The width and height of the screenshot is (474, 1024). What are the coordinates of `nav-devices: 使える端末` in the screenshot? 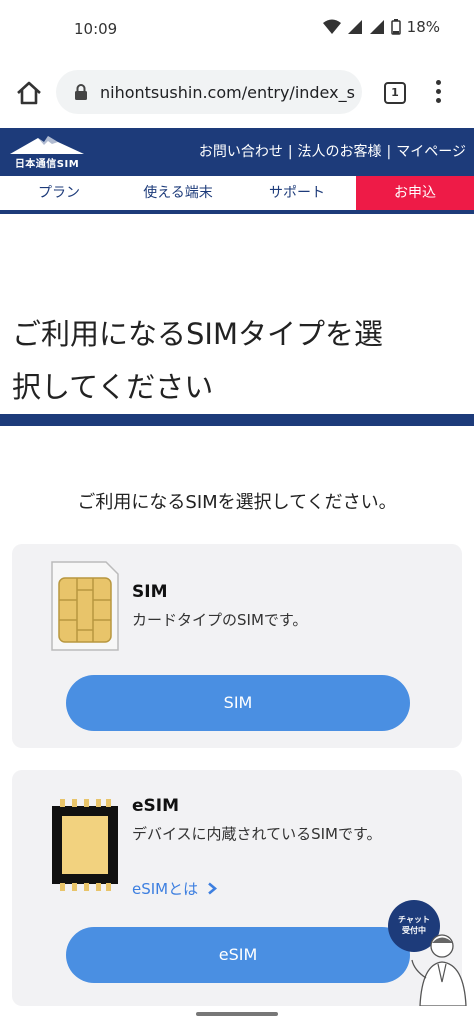 It's located at (178, 193).